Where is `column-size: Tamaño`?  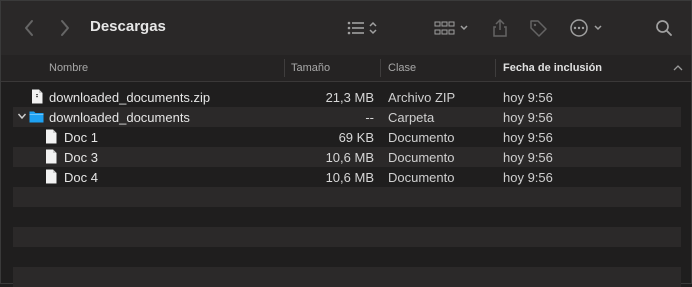 column-size: Tamaño is located at coordinates (310, 68).